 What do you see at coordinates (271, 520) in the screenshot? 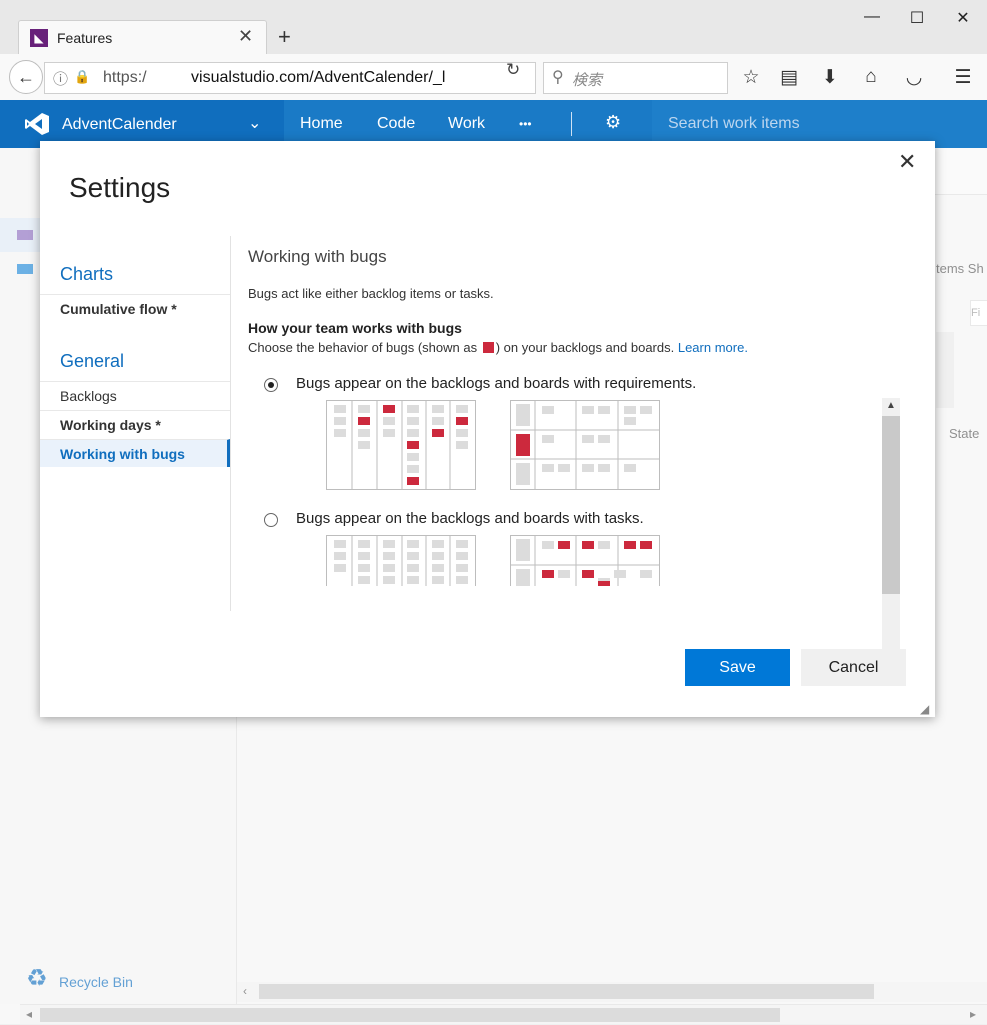
I see `radio-tasks` at bounding box center [271, 520].